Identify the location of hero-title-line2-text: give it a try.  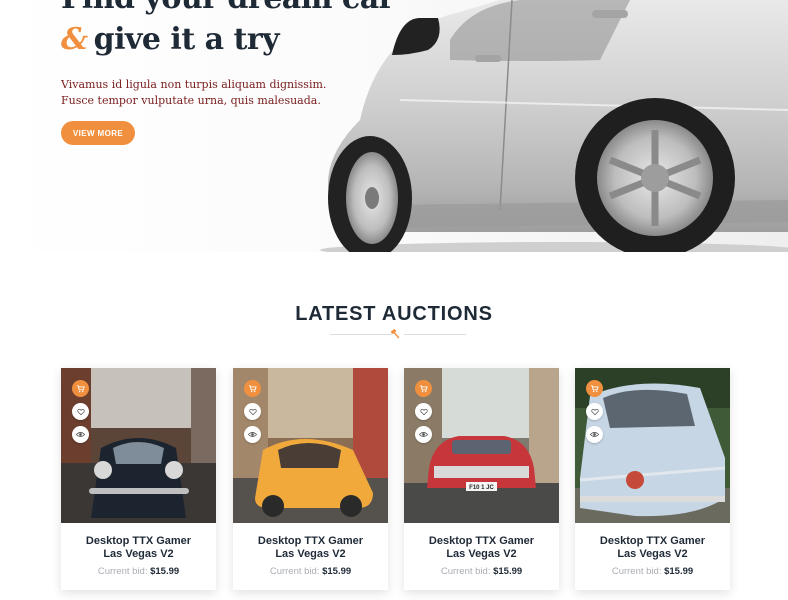
(186, 39).